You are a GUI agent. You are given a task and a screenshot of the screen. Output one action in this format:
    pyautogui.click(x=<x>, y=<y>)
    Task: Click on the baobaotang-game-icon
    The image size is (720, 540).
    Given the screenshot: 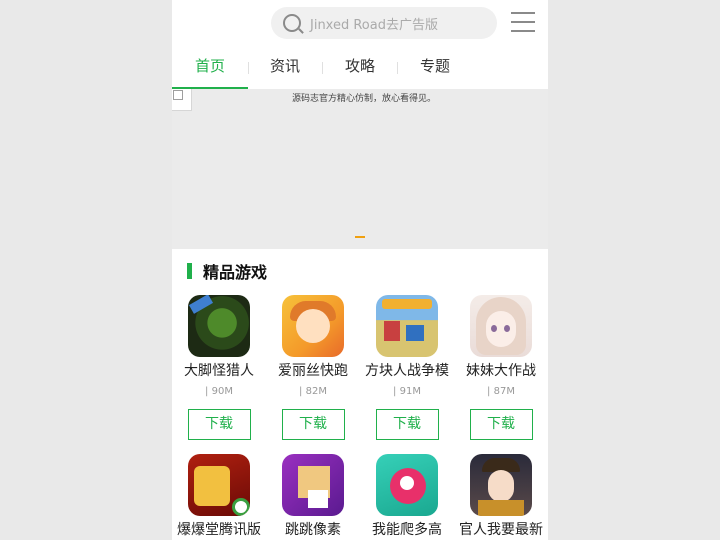 What is the action you would take?
    pyautogui.click(x=219, y=485)
    